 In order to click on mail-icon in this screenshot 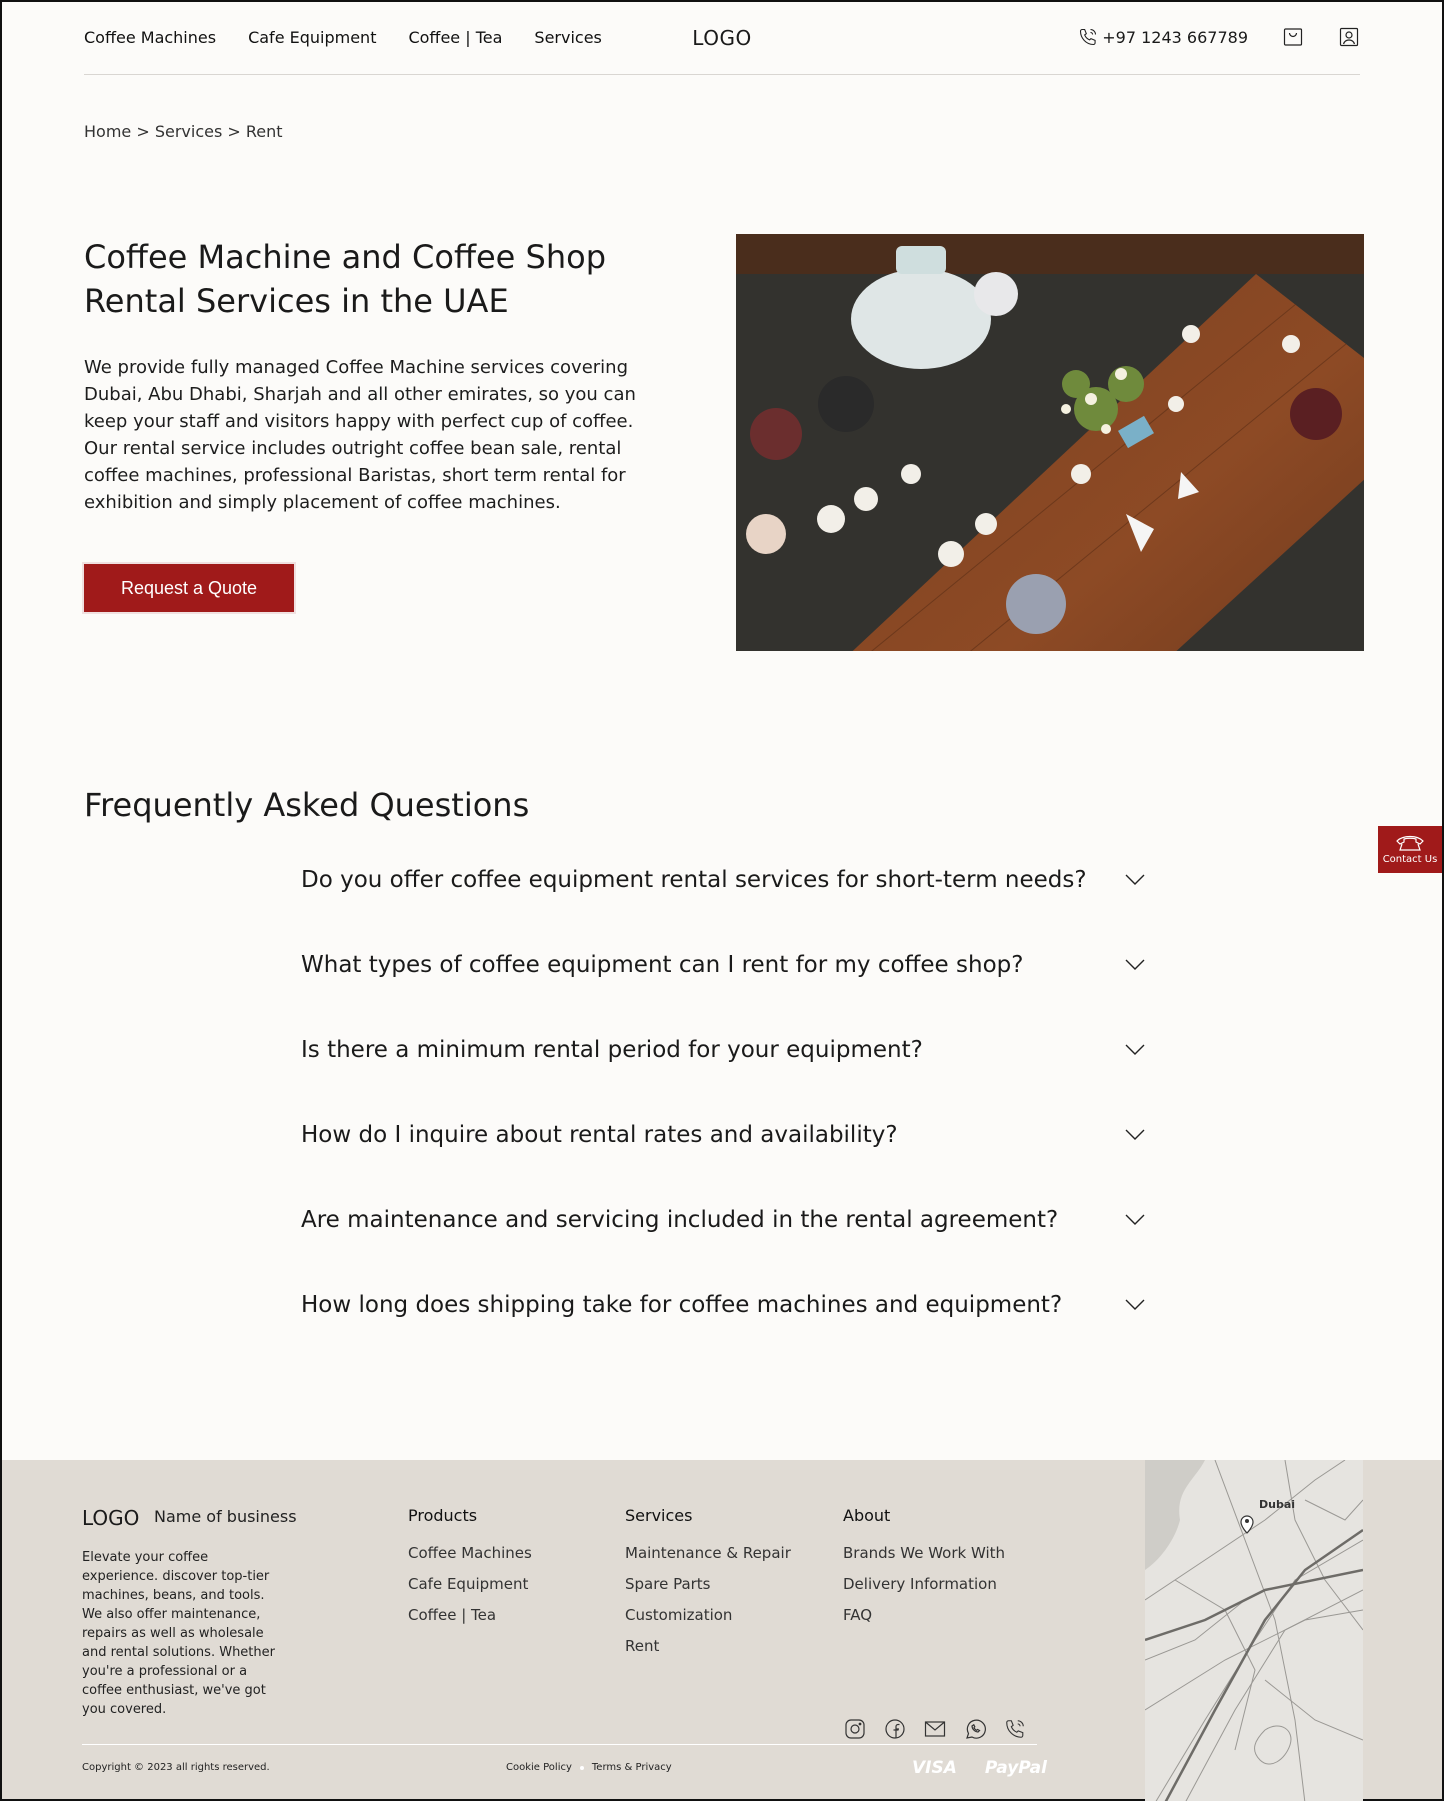, I will do `click(935, 1729)`.